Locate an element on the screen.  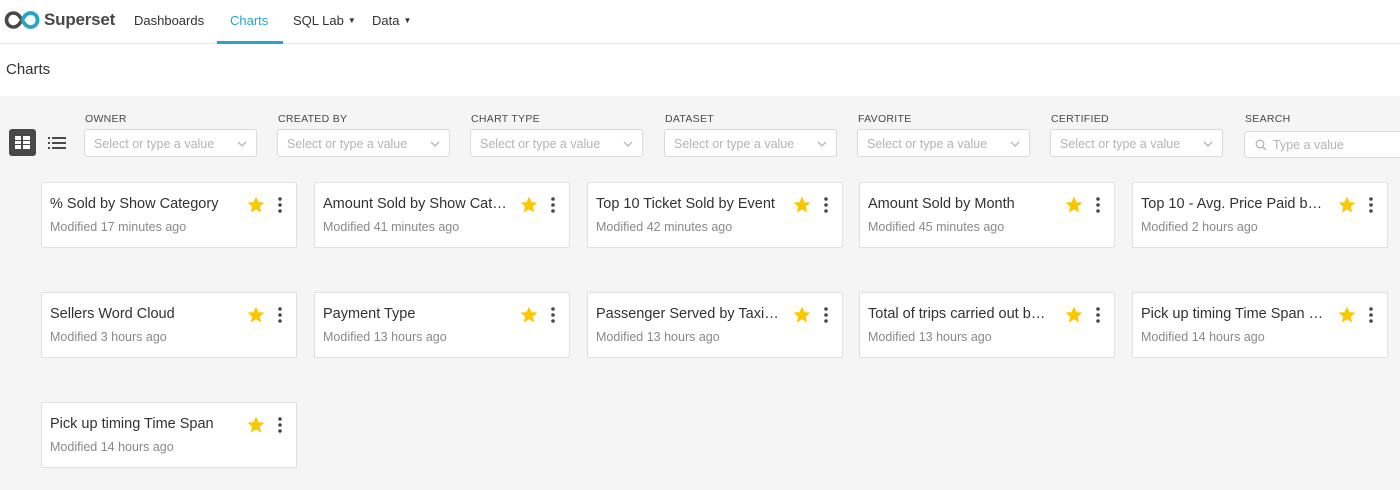
filter-chart-type-select: Select or type a value is located at coordinates (556, 143).